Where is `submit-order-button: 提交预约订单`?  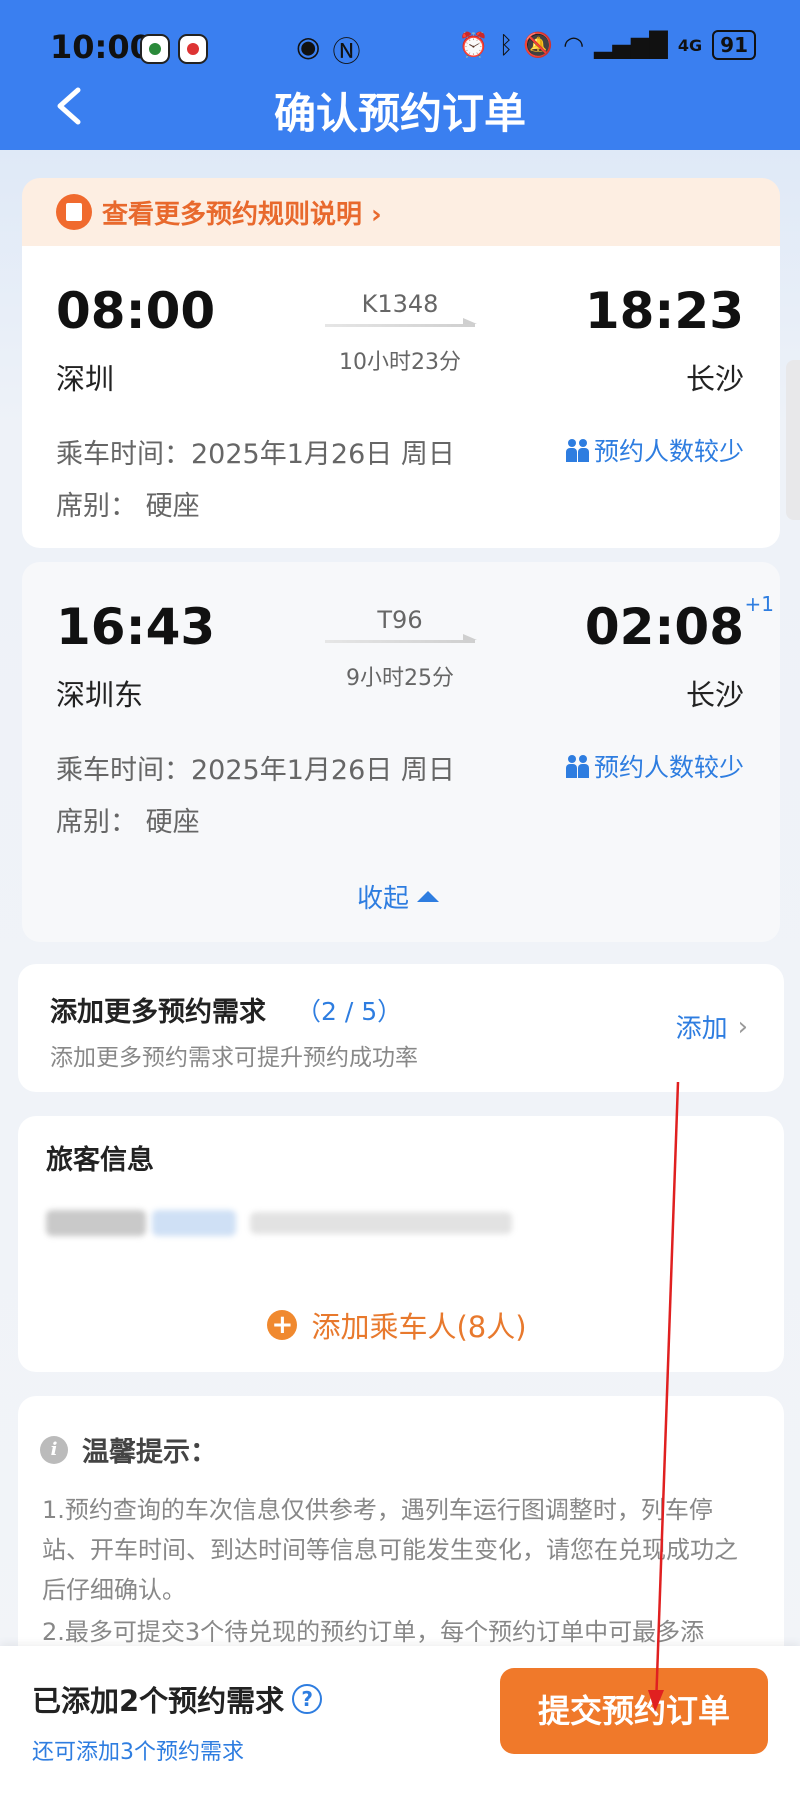
submit-order-button: 提交预约订单 is located at coordinates (634, 1711).